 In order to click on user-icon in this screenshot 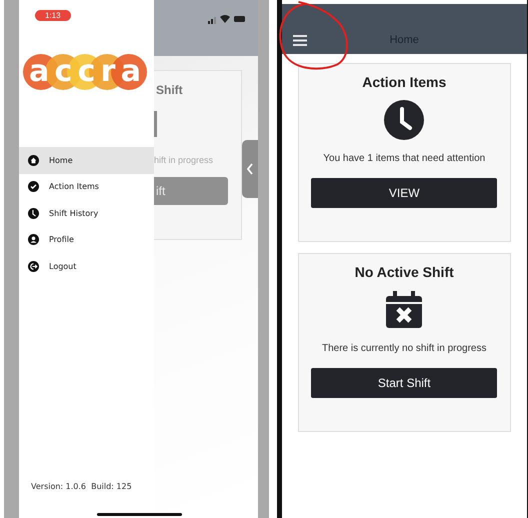, I will do `click(33, 240)`.